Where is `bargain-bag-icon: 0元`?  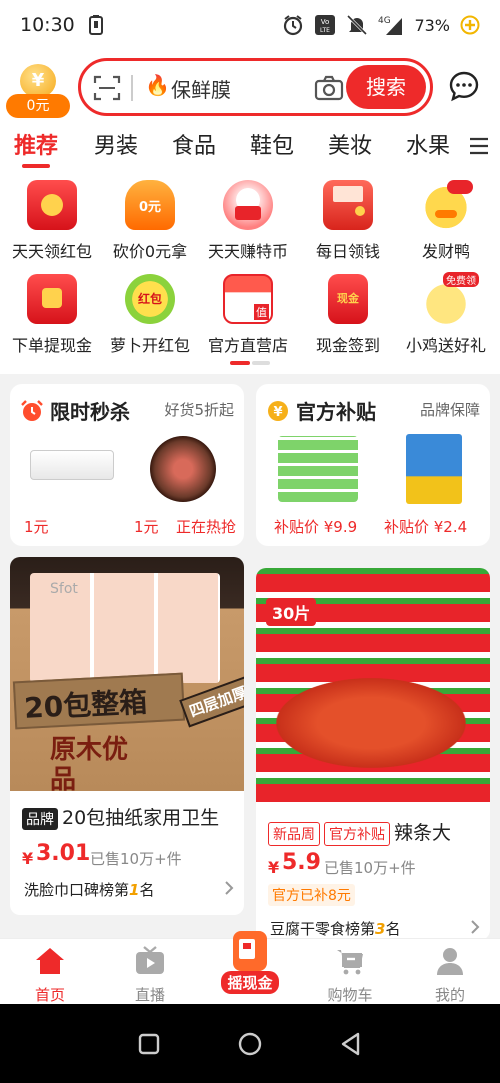
bargain-bag-icon: 0元 is located at coordinates (150, 205).